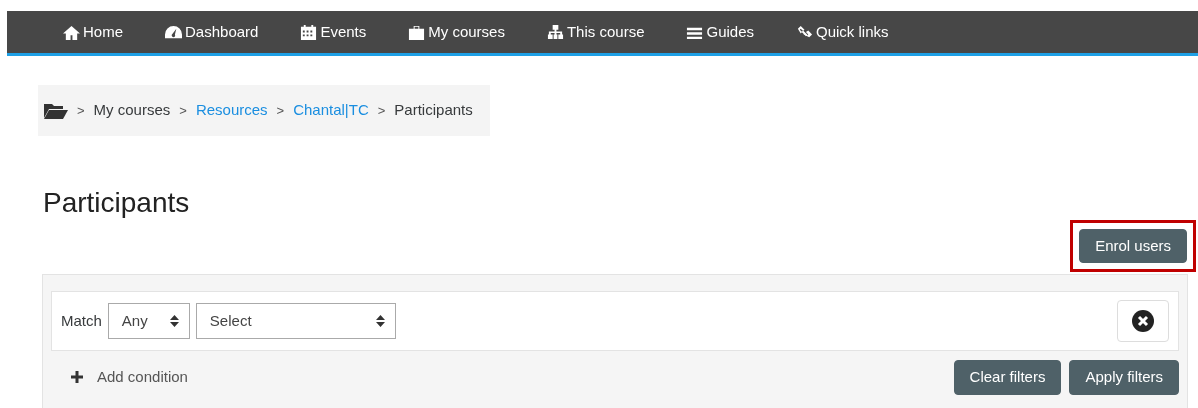 This screenshot has height=408, width=1198. I want to click on page-title: Participants, so click(117, 203).